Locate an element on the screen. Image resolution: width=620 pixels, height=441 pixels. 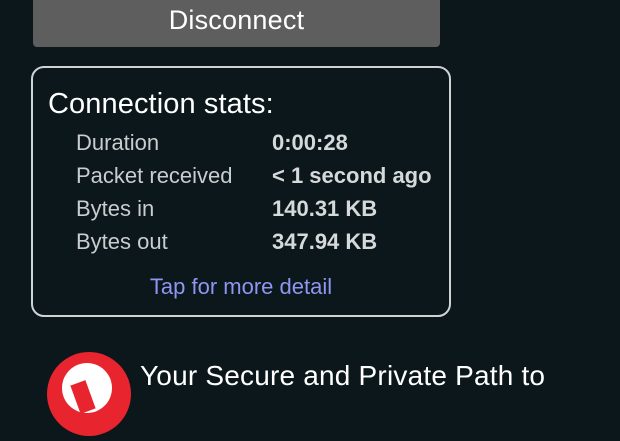
stat-row-bytes-in: Bytes in 140.31 KB is located at coordinates (241, 211).